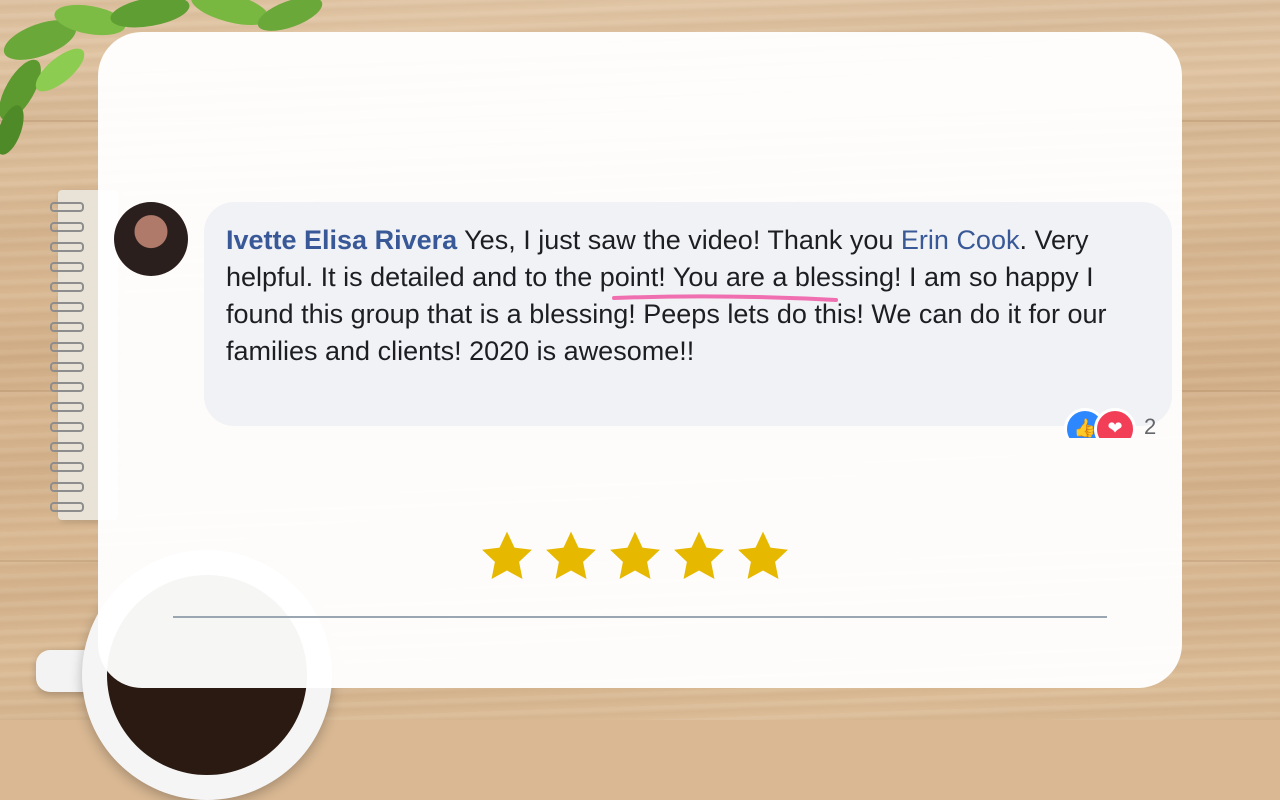 The width and height of the screenshot is (1280, 800). I want to click on reaction-count: 2, so click(1150, 426).